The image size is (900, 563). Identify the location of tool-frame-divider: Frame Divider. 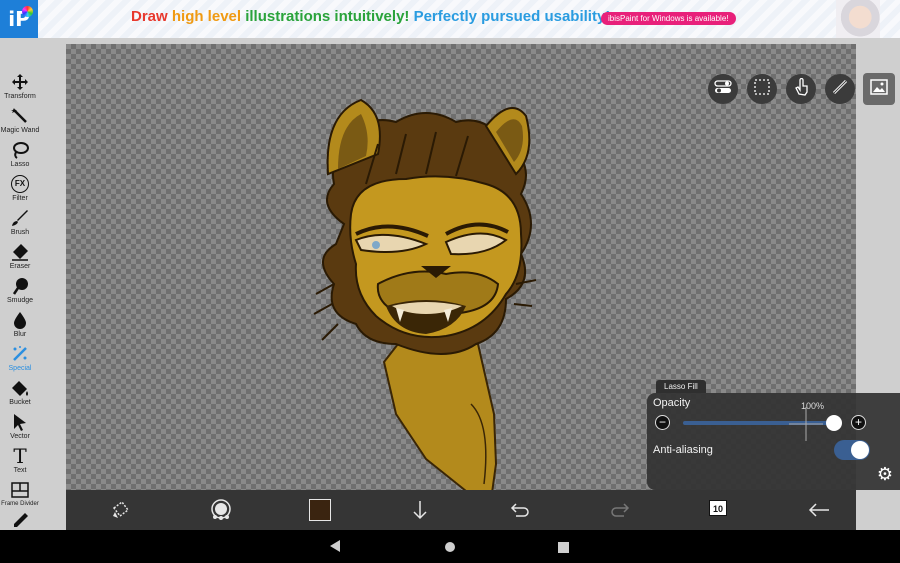
(20, 497).